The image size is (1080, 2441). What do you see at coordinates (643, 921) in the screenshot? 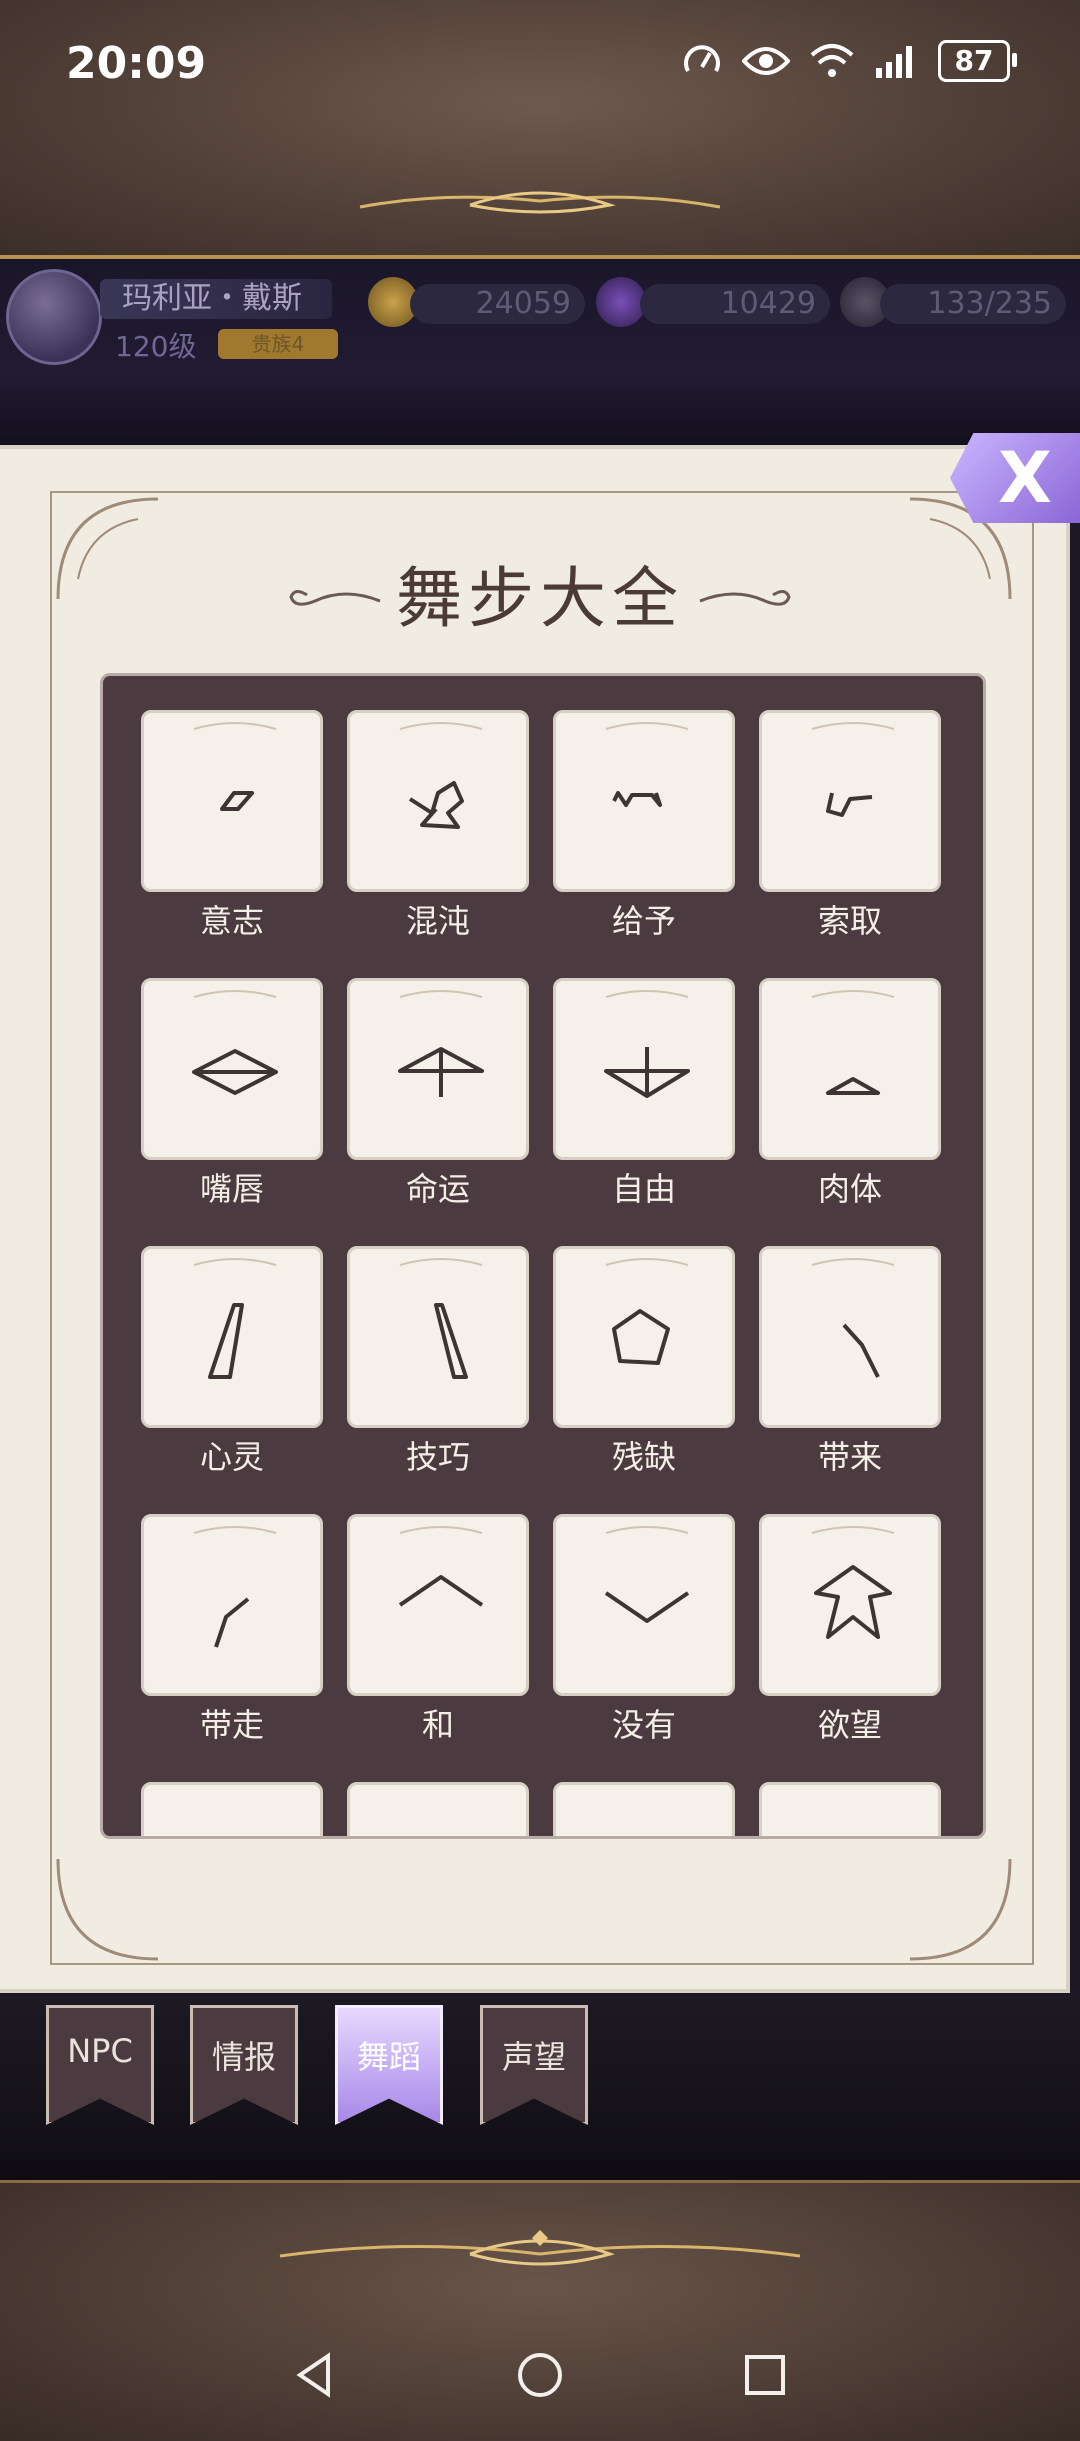
I see `dance-move-label: 给予` at bounding box center [643, 921].